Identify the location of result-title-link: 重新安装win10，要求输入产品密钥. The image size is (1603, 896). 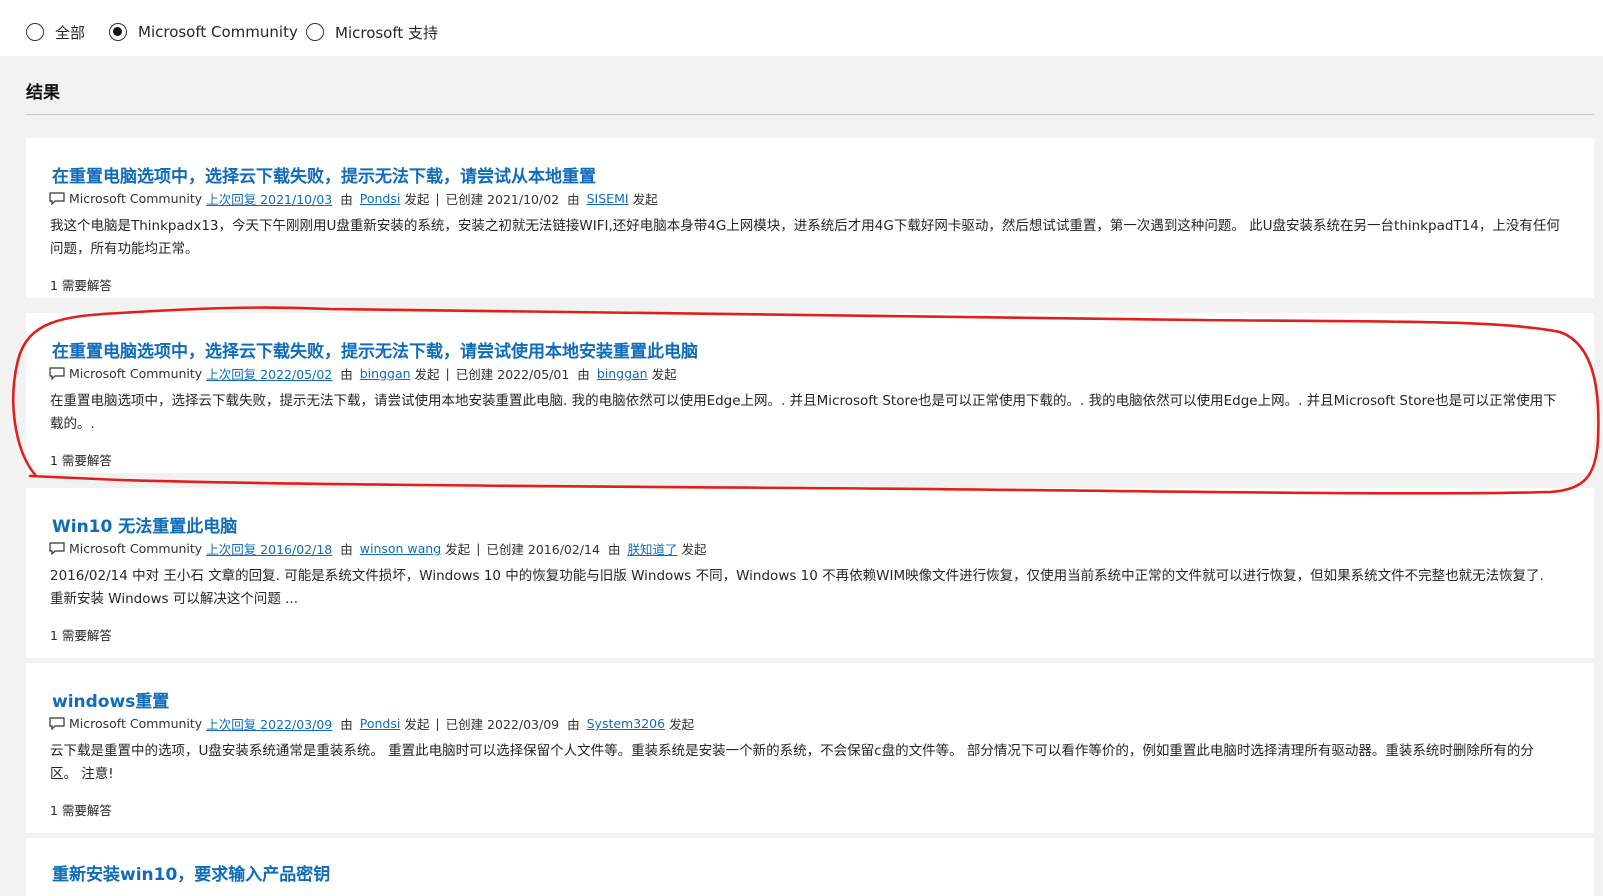
(191, 872).